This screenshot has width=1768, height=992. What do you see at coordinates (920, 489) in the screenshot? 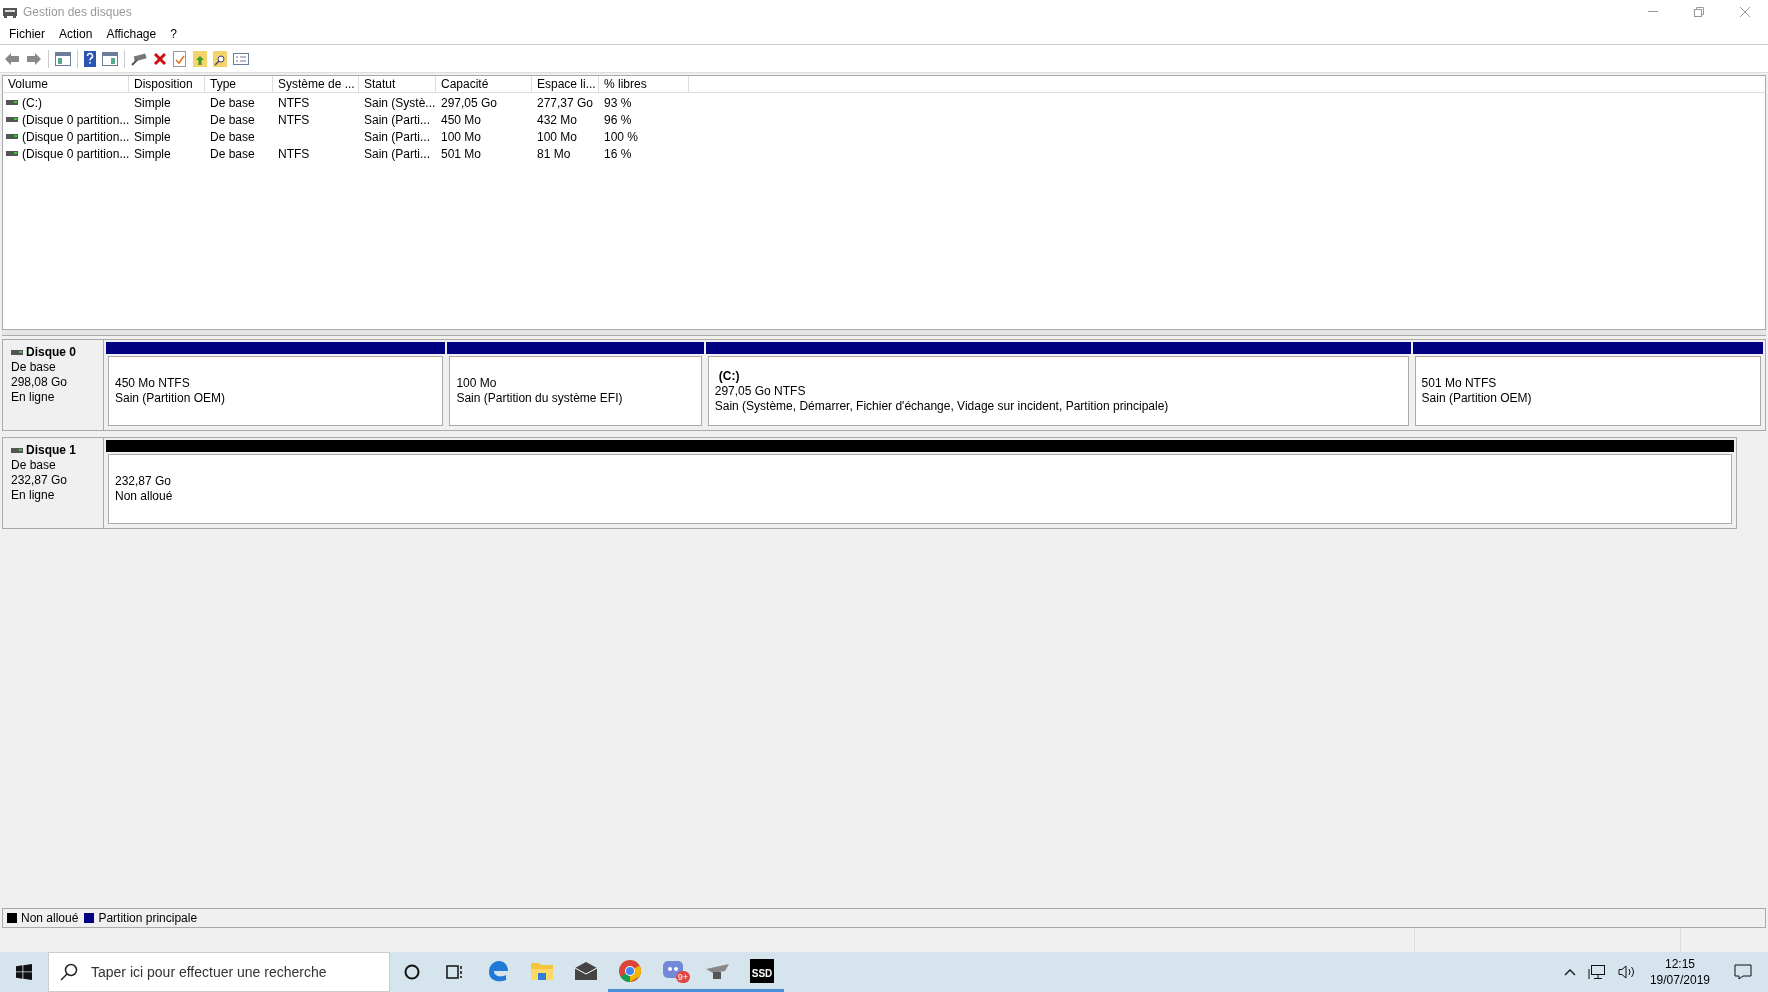
I see `partition-card: 232,87 Go Non alloué` at bounding box center [920, 489].